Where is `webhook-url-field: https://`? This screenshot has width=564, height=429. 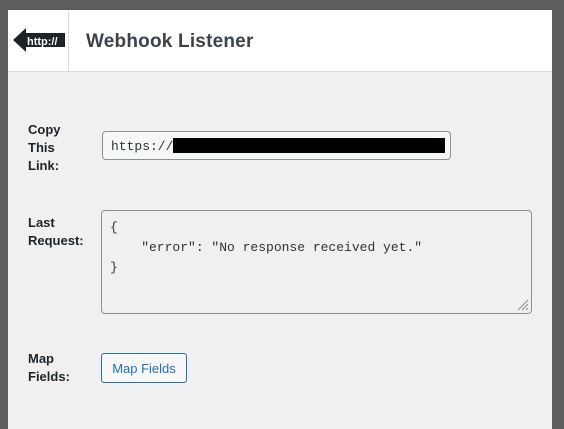 webhook-url-field: https:// is located at coordinates (276, 145).